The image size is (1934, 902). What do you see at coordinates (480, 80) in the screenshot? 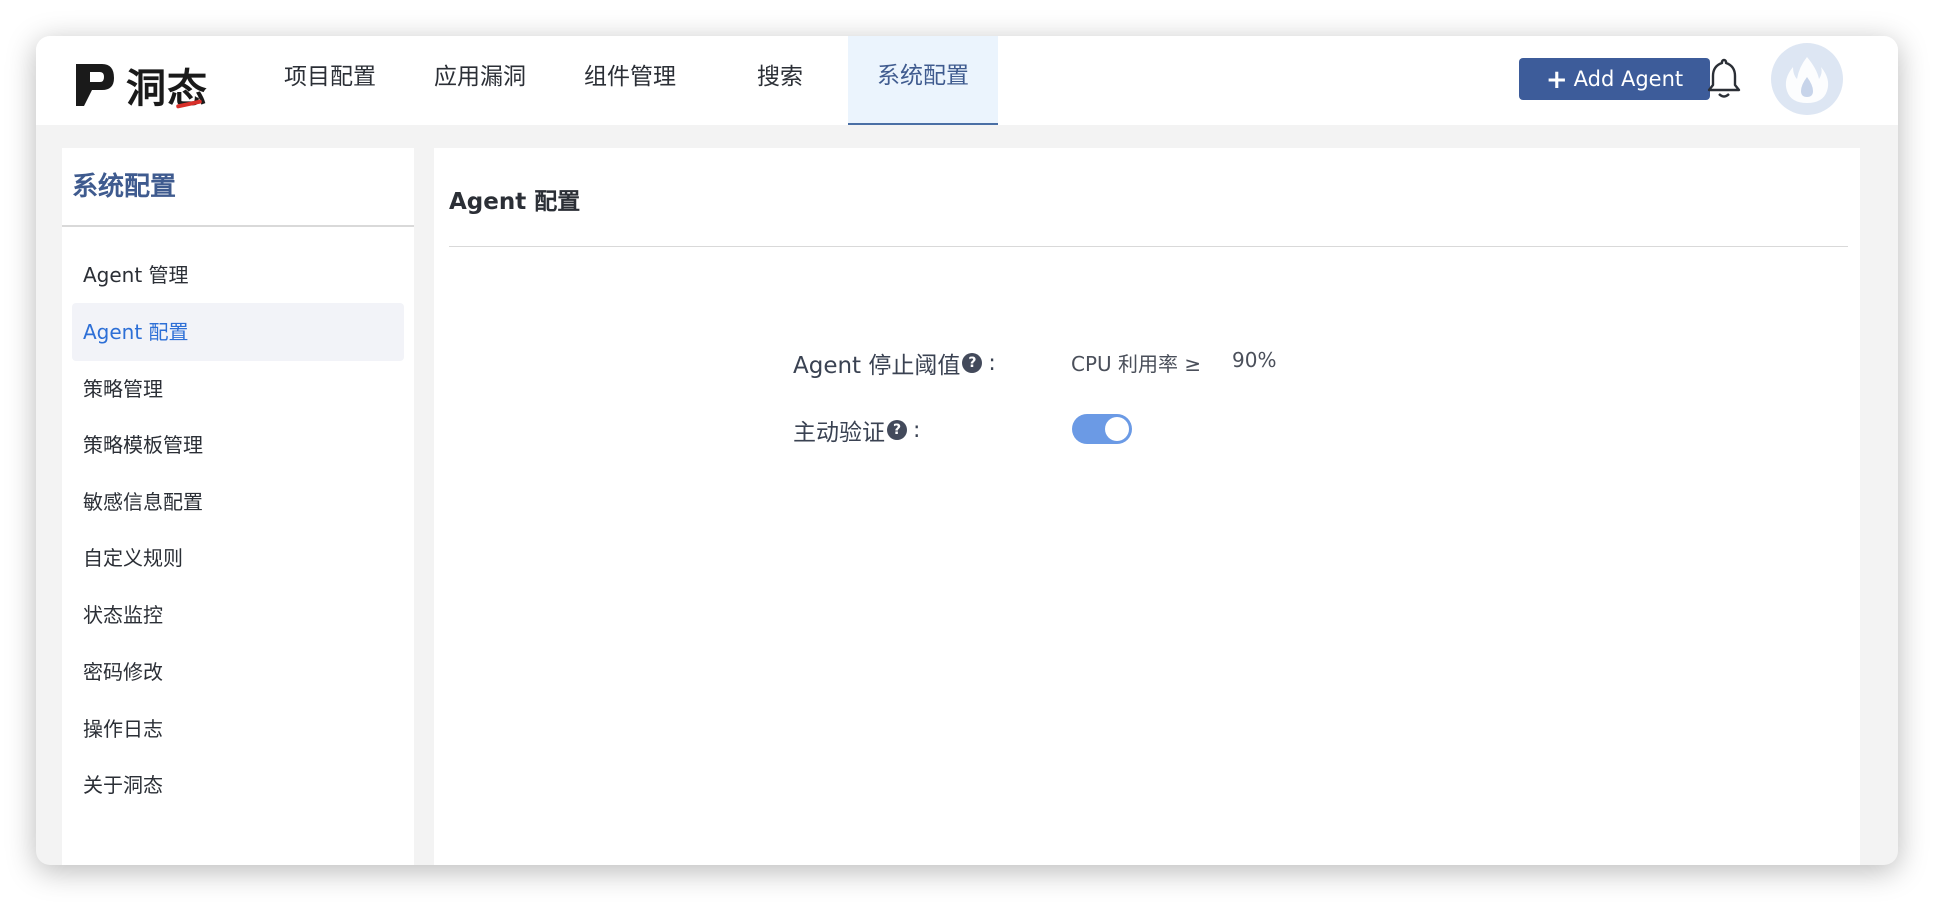
I see `tab-app-vulnerabilities: 应用漏洞` at bounding box center [480, 80].